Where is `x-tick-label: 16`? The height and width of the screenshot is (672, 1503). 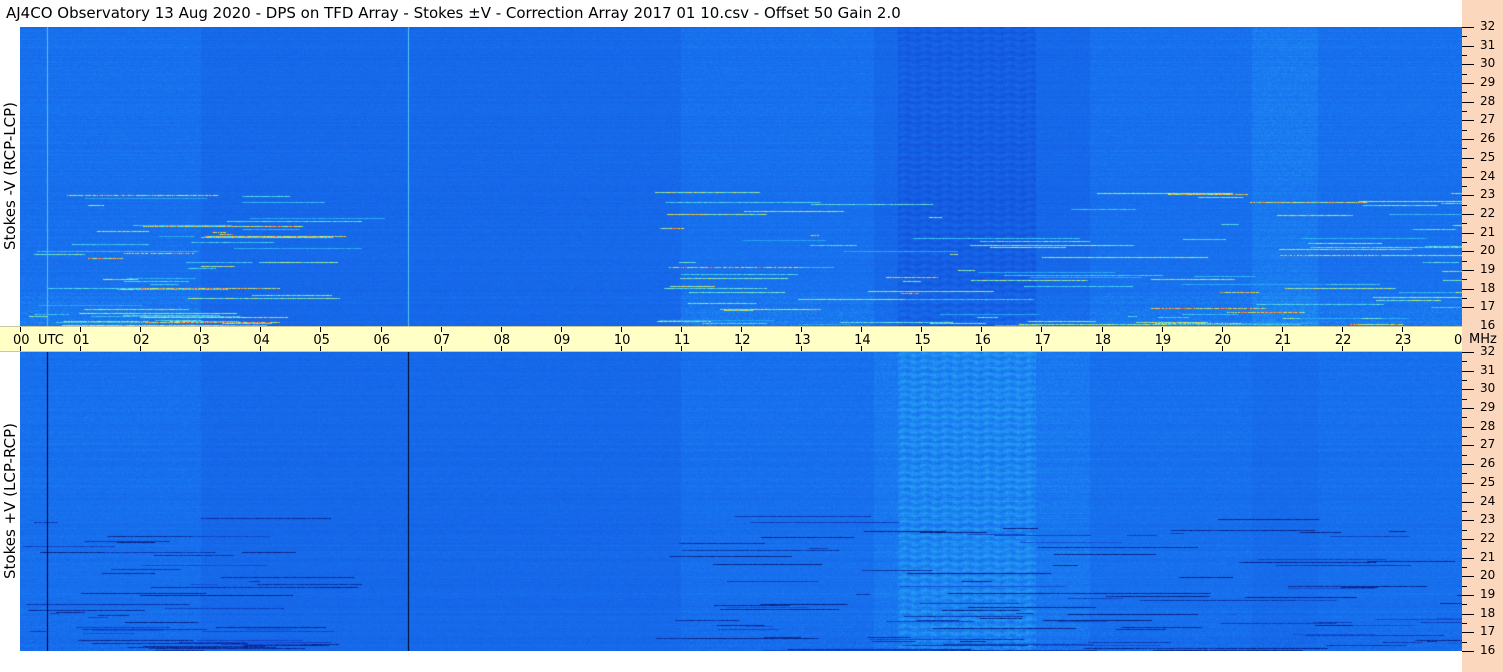
x-tick-label: 16 is located at coordinates (982, 340).